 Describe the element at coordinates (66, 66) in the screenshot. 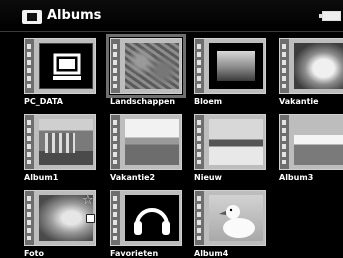

I see `computer-icon` at that location.